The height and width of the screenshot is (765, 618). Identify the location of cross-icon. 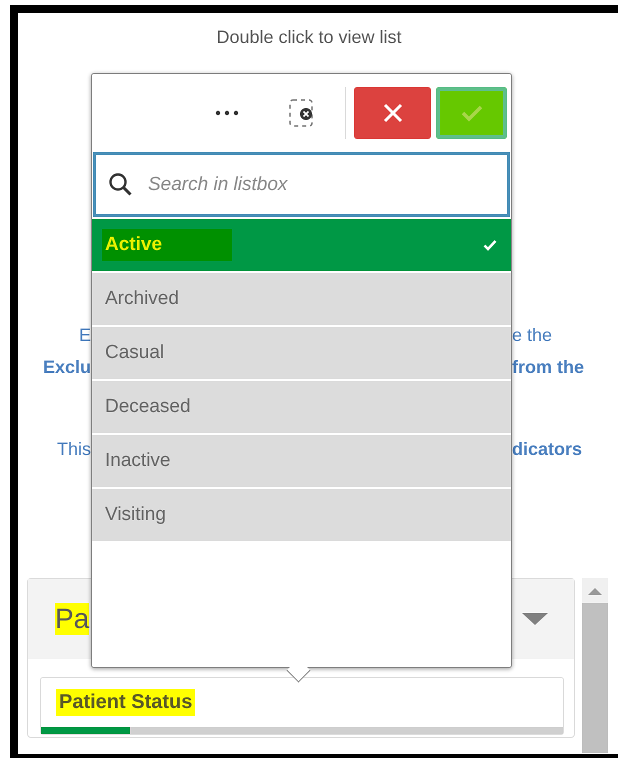
(393, 113).